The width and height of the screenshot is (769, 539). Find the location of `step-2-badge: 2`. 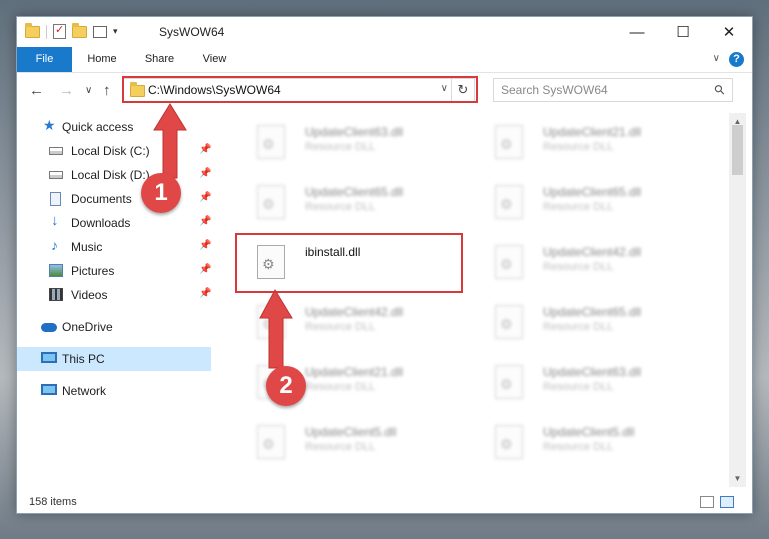

step-2-badge: 2 is located at coordinates (286, 386).